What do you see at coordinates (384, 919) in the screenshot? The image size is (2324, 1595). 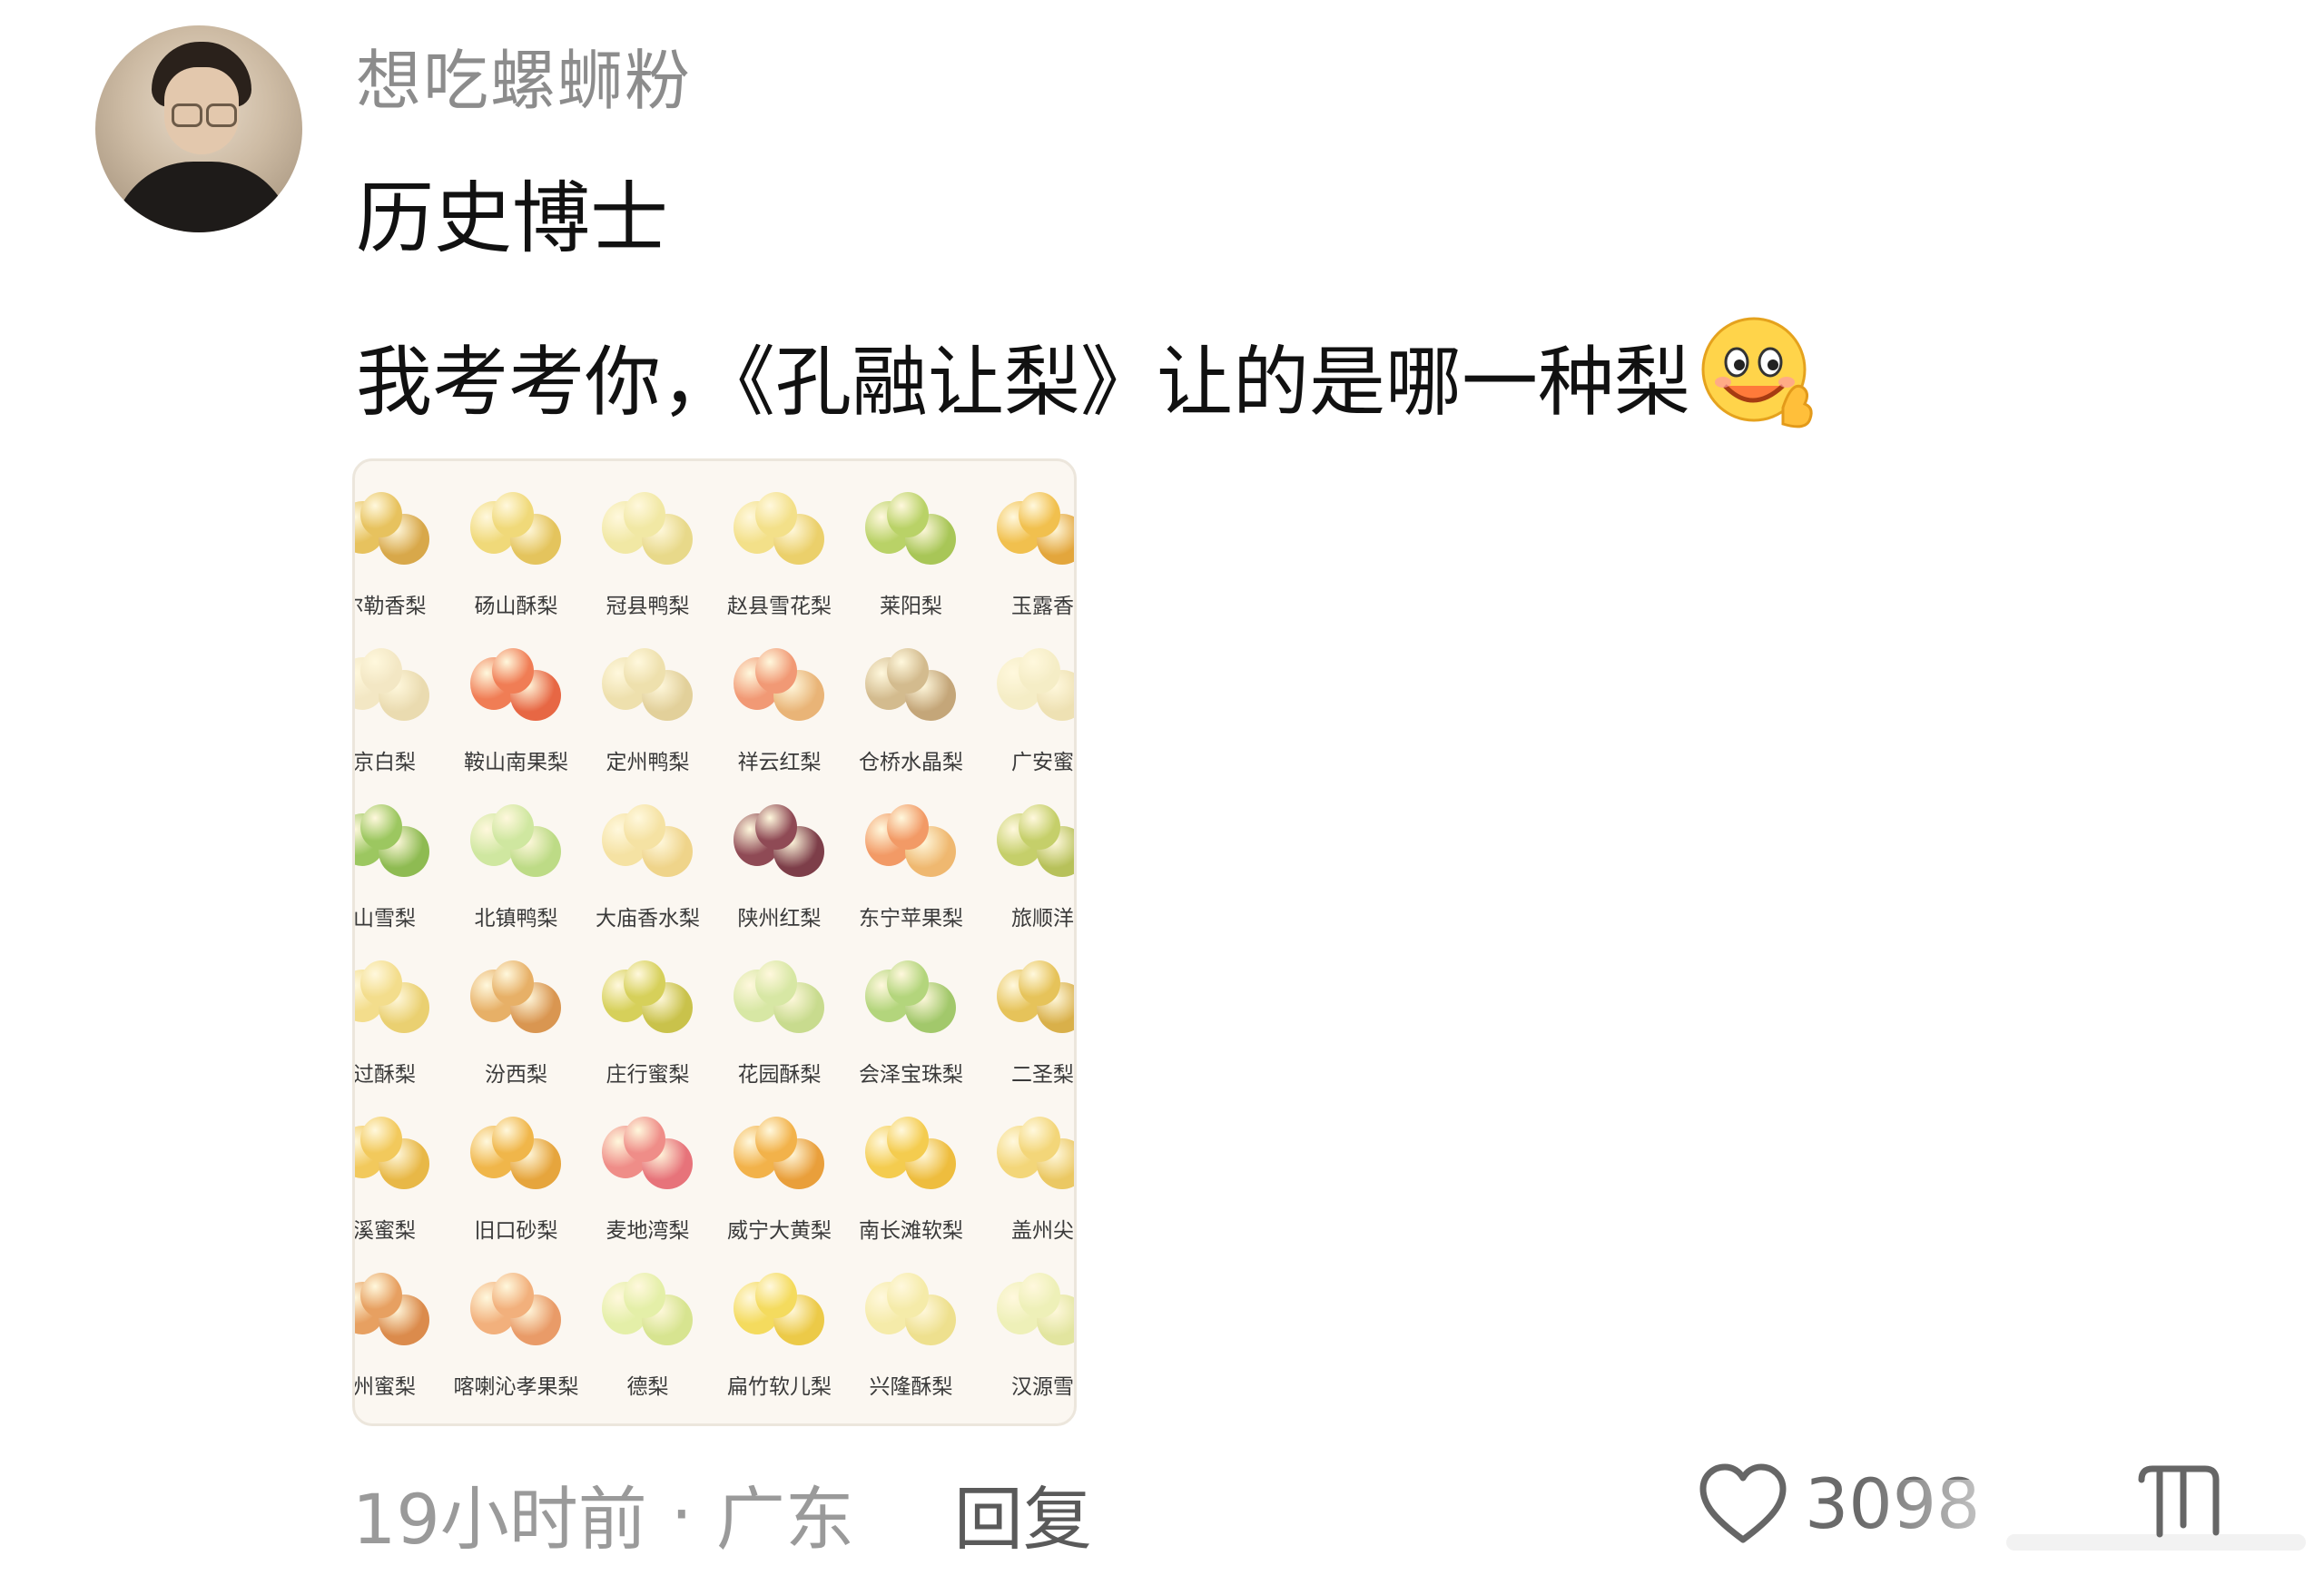 I see `pear-label: 山雪梨` at bounding box center [384, 919].